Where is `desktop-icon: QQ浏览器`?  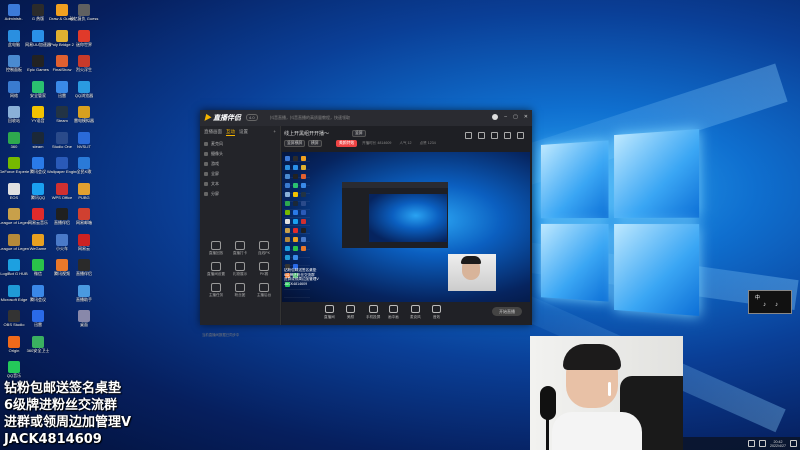 desktop-icon: QQ浏览器 is located at coordinates (84, 93).